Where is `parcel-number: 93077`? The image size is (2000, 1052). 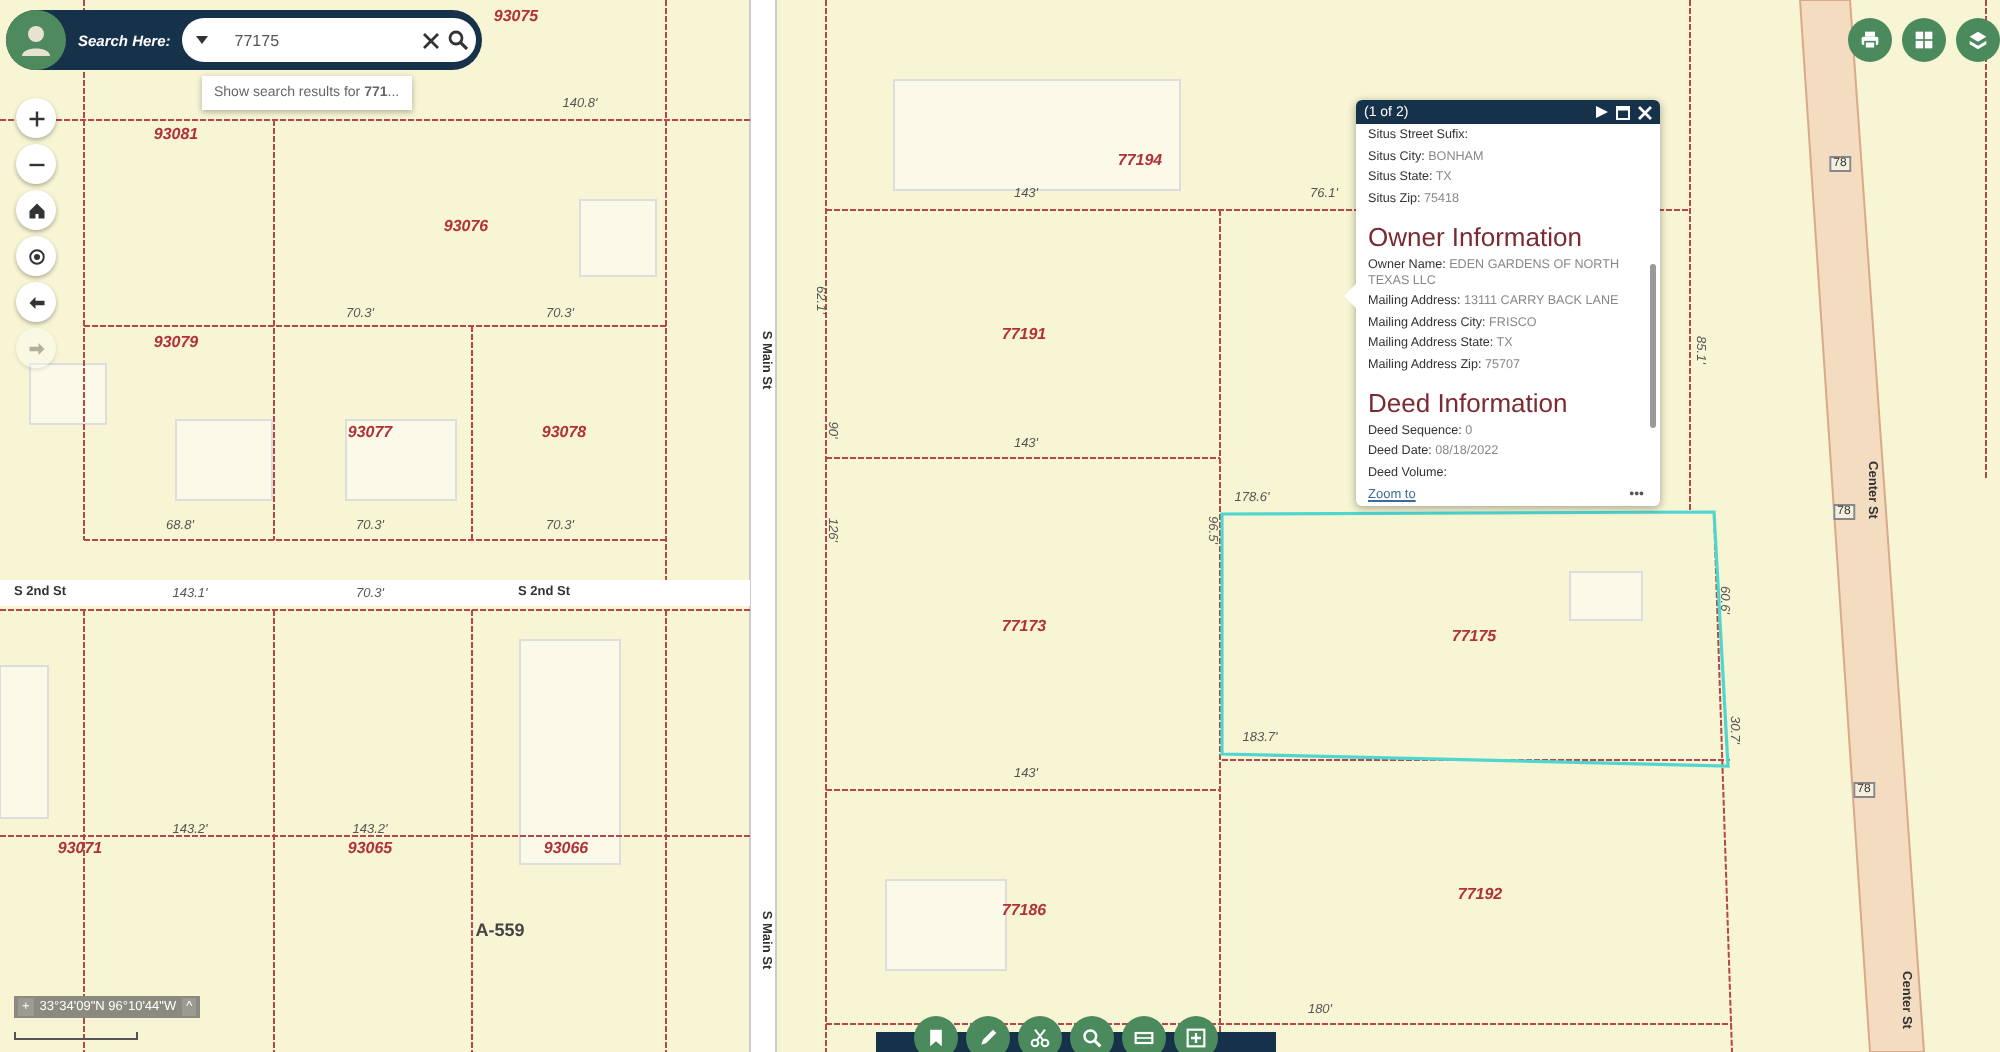 parcel-number: 93077 is located at coordinates (370, 432).